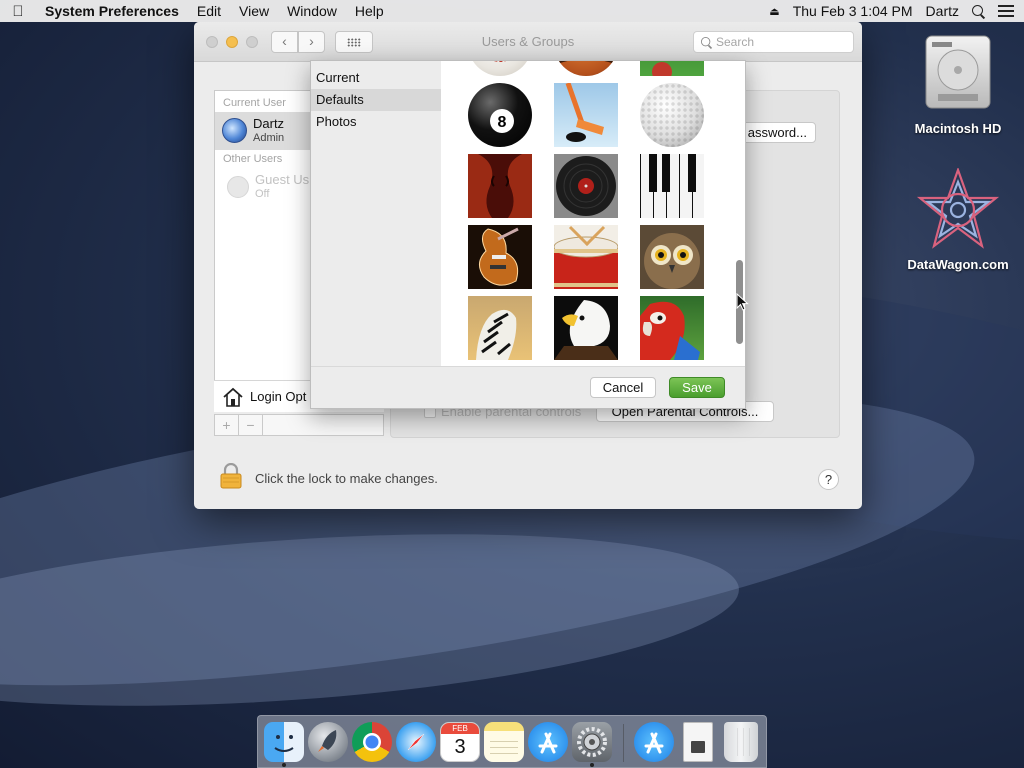  I want to click on finder-face, so click(284, 743).